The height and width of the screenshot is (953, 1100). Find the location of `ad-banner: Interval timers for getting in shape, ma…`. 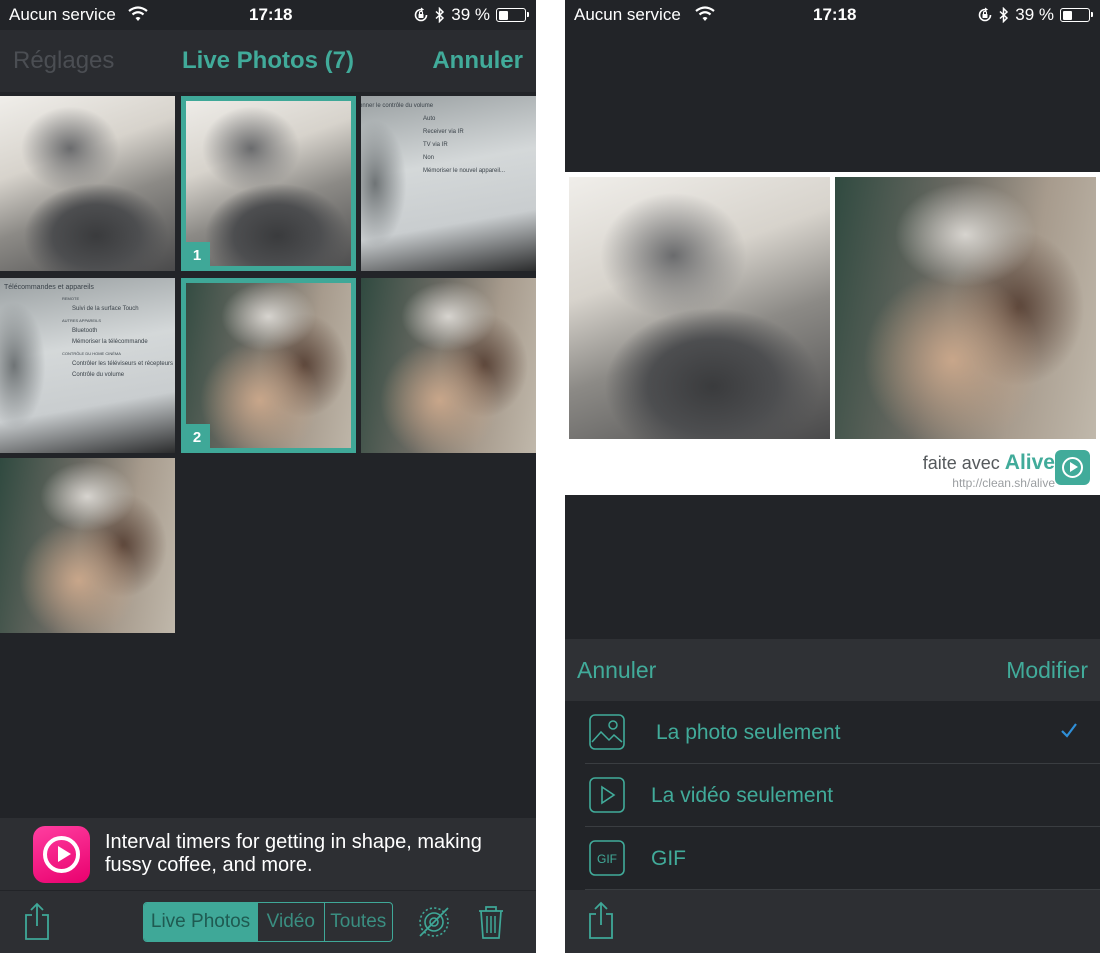

ad-banner: Interval timers for getting in shape, ma… is located at coordinates (268, 854).